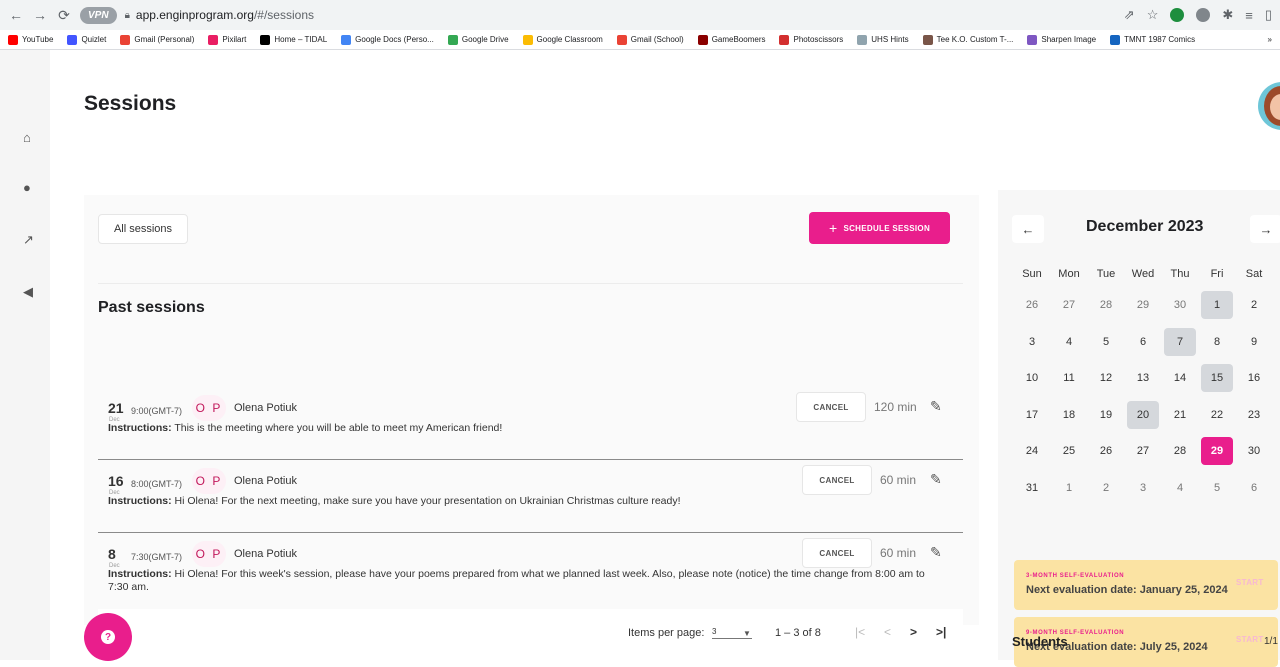 This screenshot has height=667, width=1280. I want to click on next-month-icon: →, so click(1265, 229).